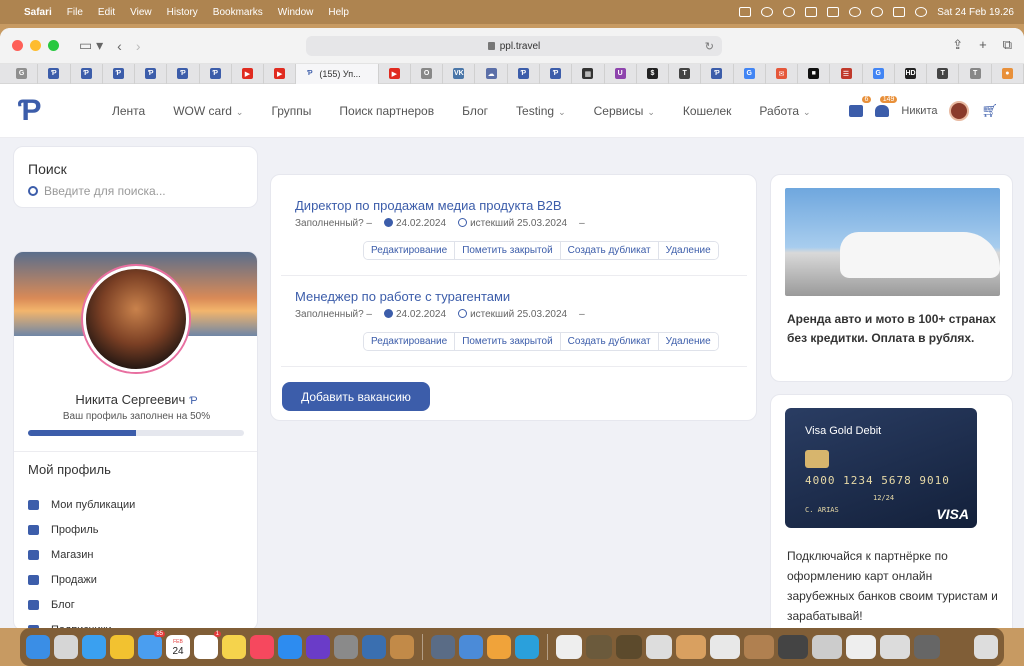 The height and width of the screenshot is (666, 1024). What do you see at coordinates (767, 12) in the screenshot?
I see `bluetooth-icon` at bounding box center [767, 12].